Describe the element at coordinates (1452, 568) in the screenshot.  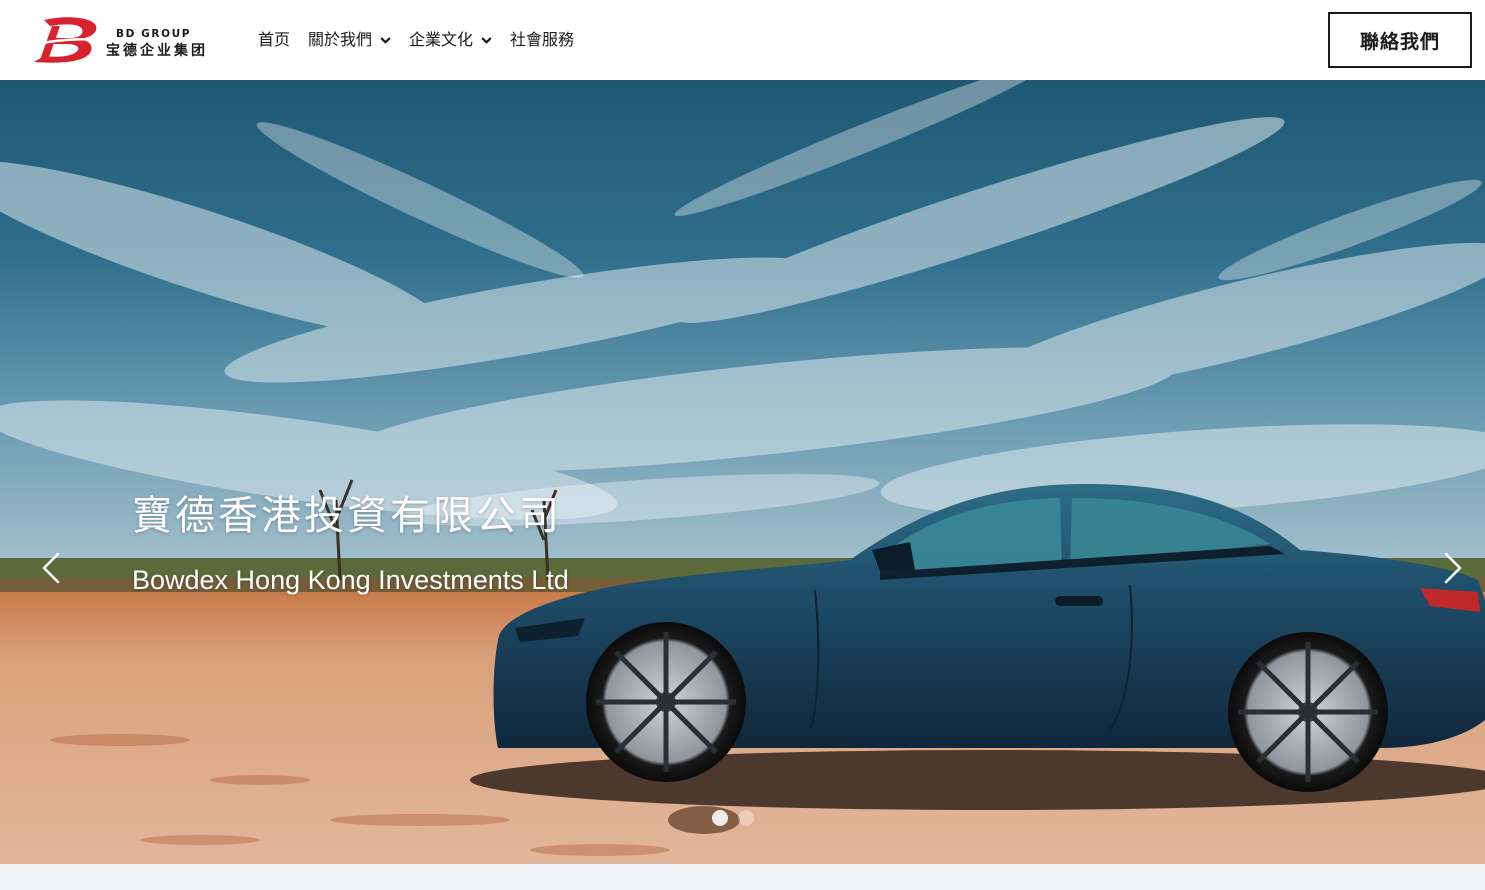
I see `chevron-right-icon` at that location.